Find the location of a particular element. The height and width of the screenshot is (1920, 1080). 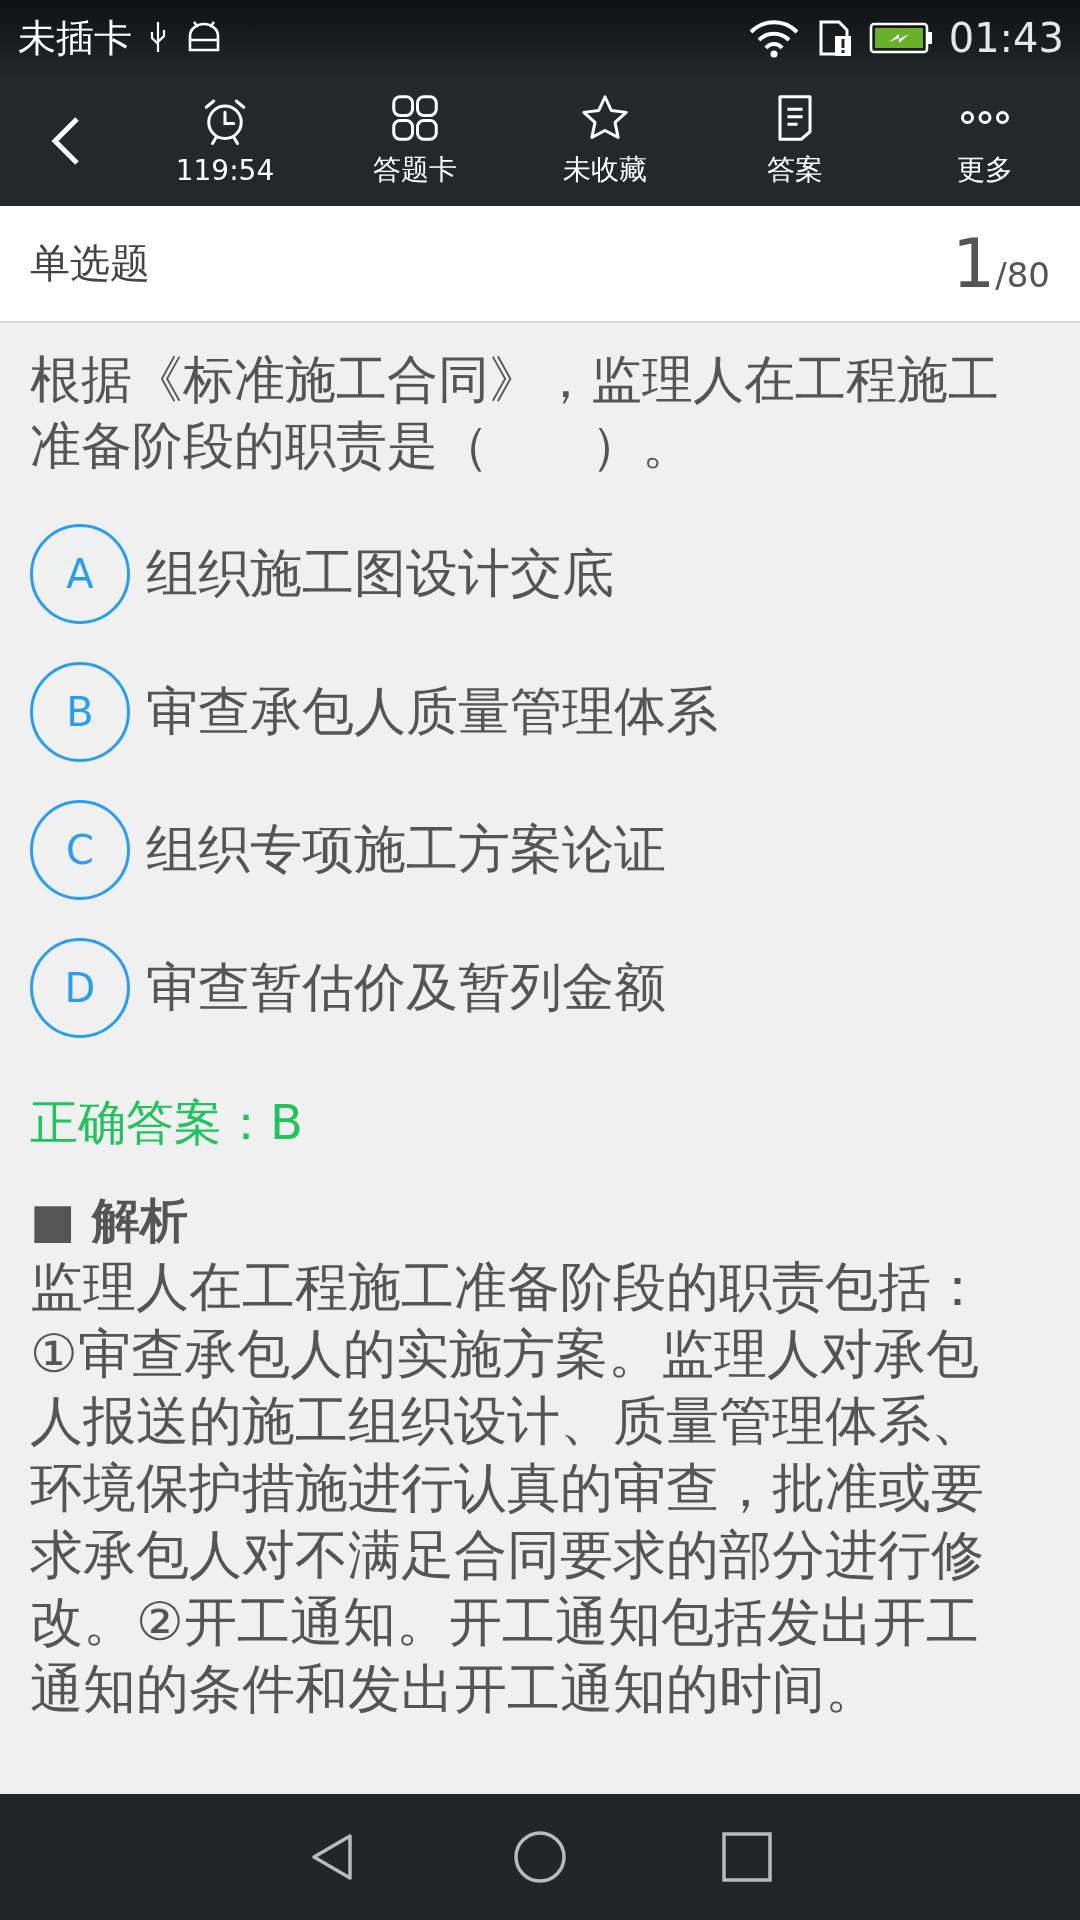

carrier-text: 未插卡 is located at coordinates (75, 38).